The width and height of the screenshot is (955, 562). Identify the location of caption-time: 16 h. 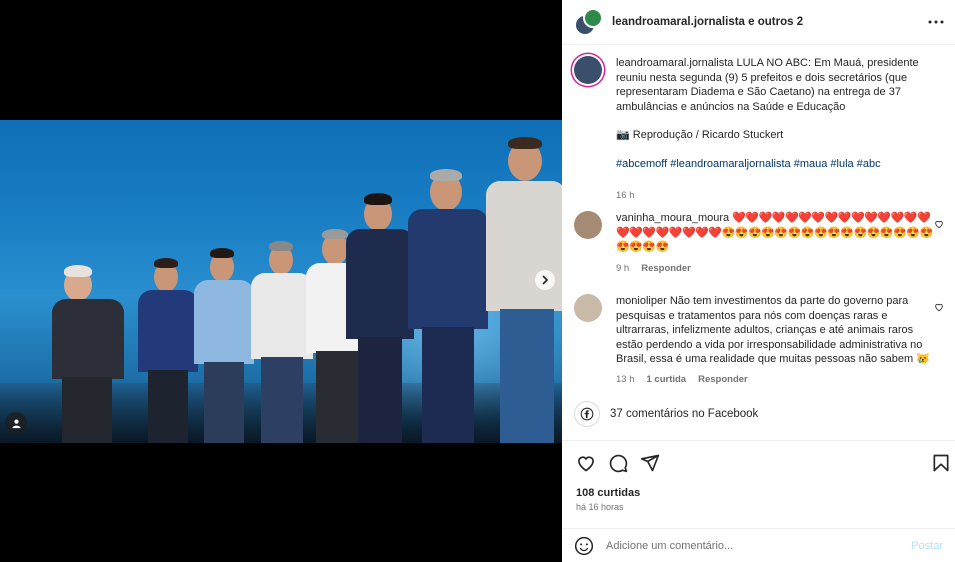
(625, 195).